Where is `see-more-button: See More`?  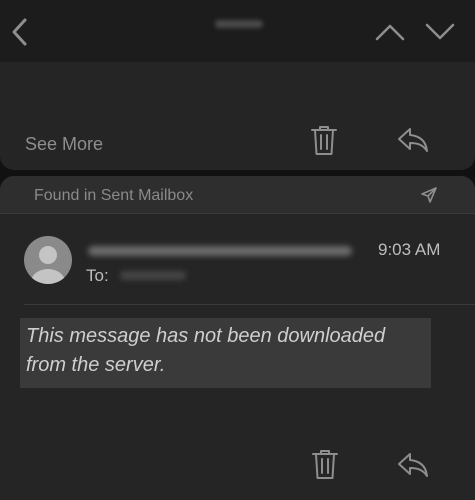 see-more-button: See More is located at coordinates (64, 144).